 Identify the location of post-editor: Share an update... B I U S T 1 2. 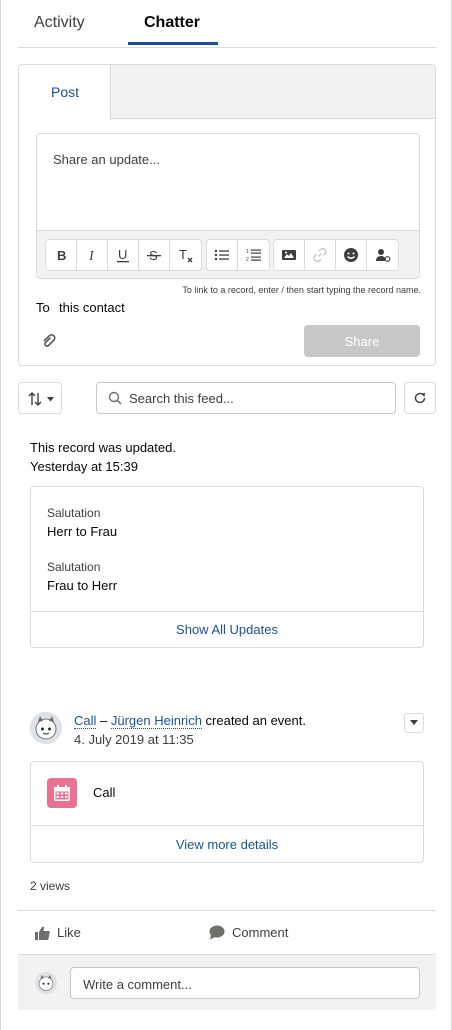
(228, 206).